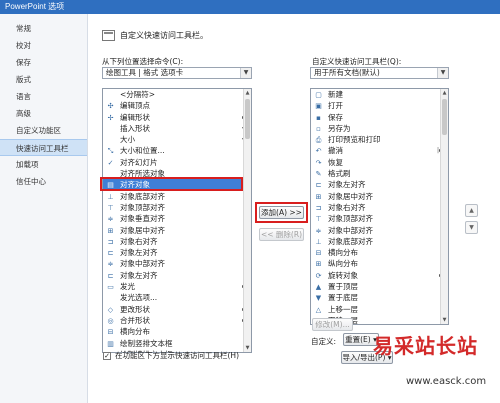 This screenshot has width=500, height=403. What do you see at coordinates (127, 140) in the screenshot?
I see `list-item-label: 大小` at bounding box center [127, 140].